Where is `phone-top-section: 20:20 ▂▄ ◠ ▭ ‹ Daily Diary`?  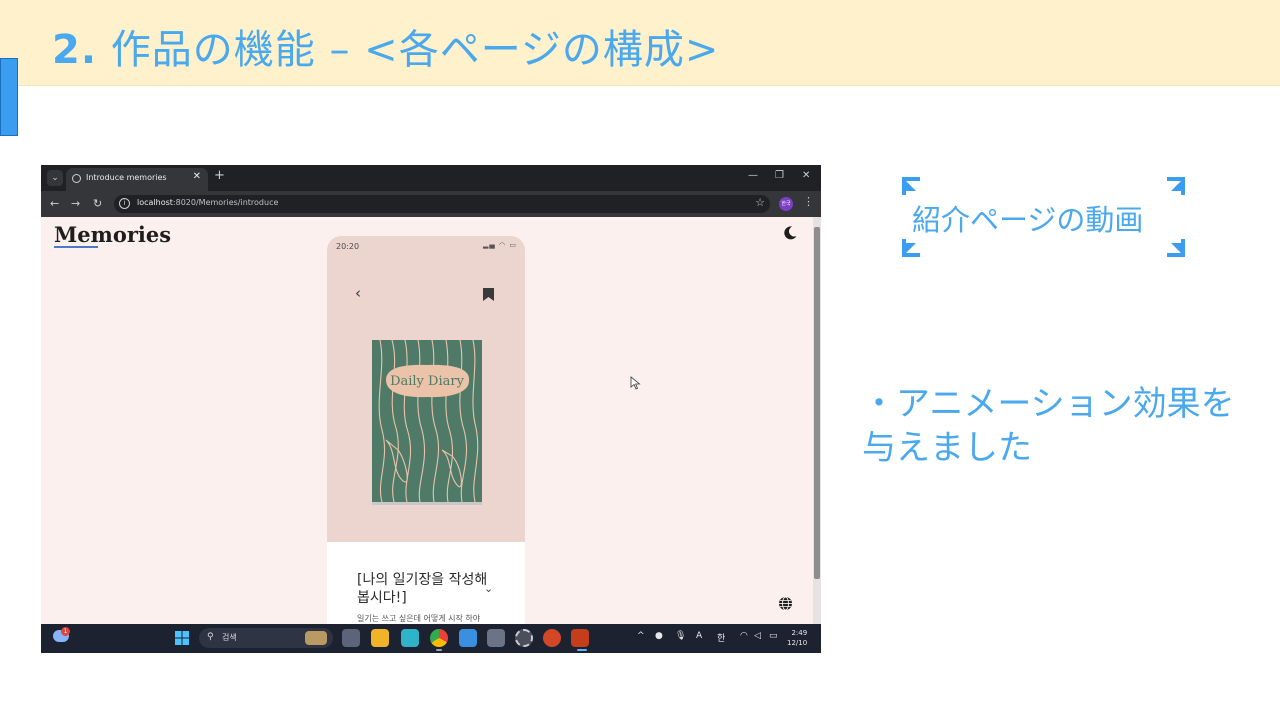 phone-top-section: 20:20 ▂▄ ◠ ▭ ‹ Daily Diary is located at coordinates (426, 389).